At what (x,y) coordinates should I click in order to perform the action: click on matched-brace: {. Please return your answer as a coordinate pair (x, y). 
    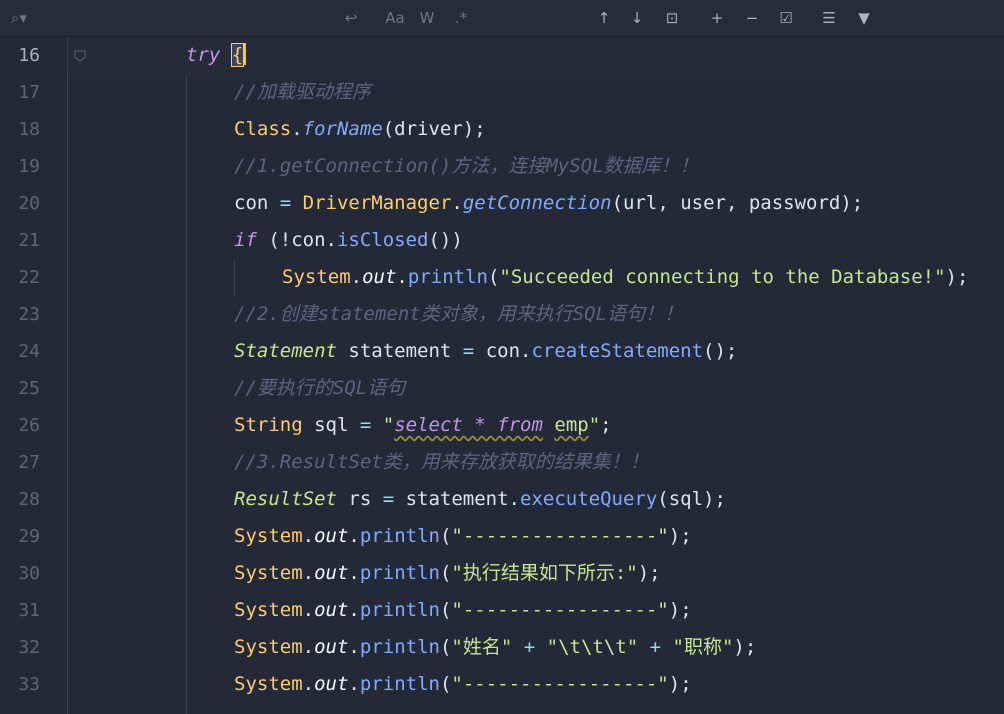
    Looking at the image, I should click on (237, 55).